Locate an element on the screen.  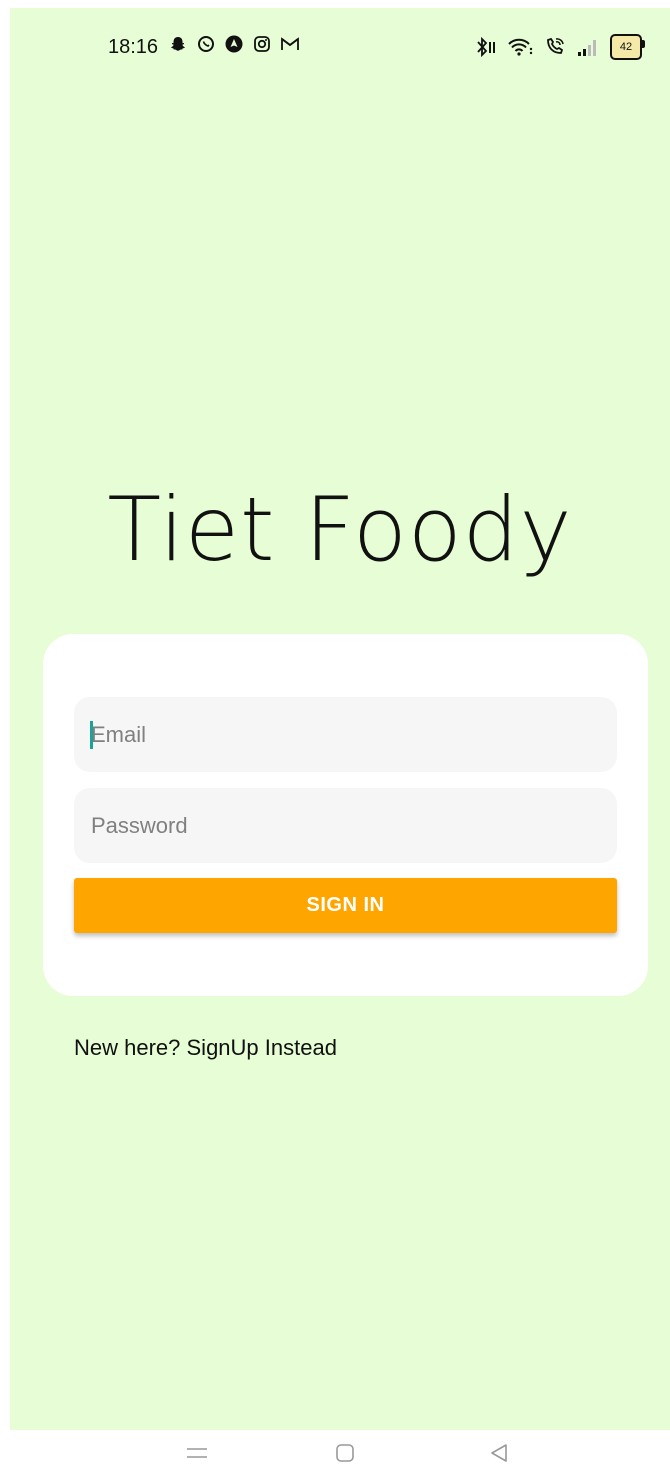
email-field-container is located at coordinates (345, 734).